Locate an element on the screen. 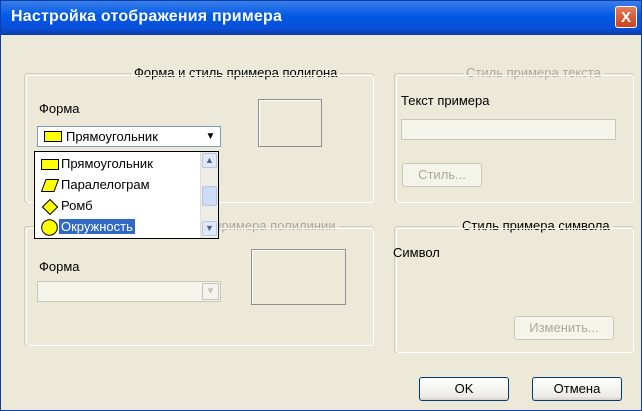 This screenshot has width=642, height=411. polygon-shape-select: Прямоугольник ▼ is located at coordinates (129, 136).